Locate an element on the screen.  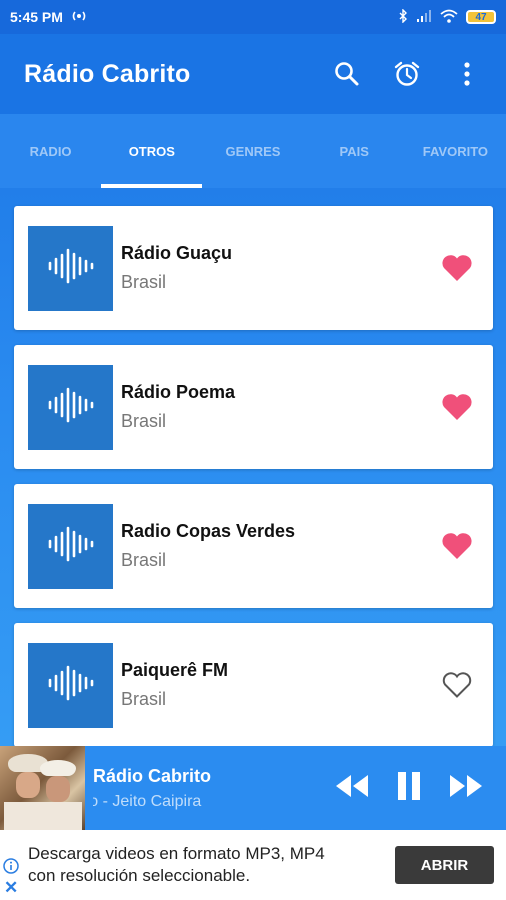
player-track: Geno - Jeito Caipira is located at coordinates (147, 801).